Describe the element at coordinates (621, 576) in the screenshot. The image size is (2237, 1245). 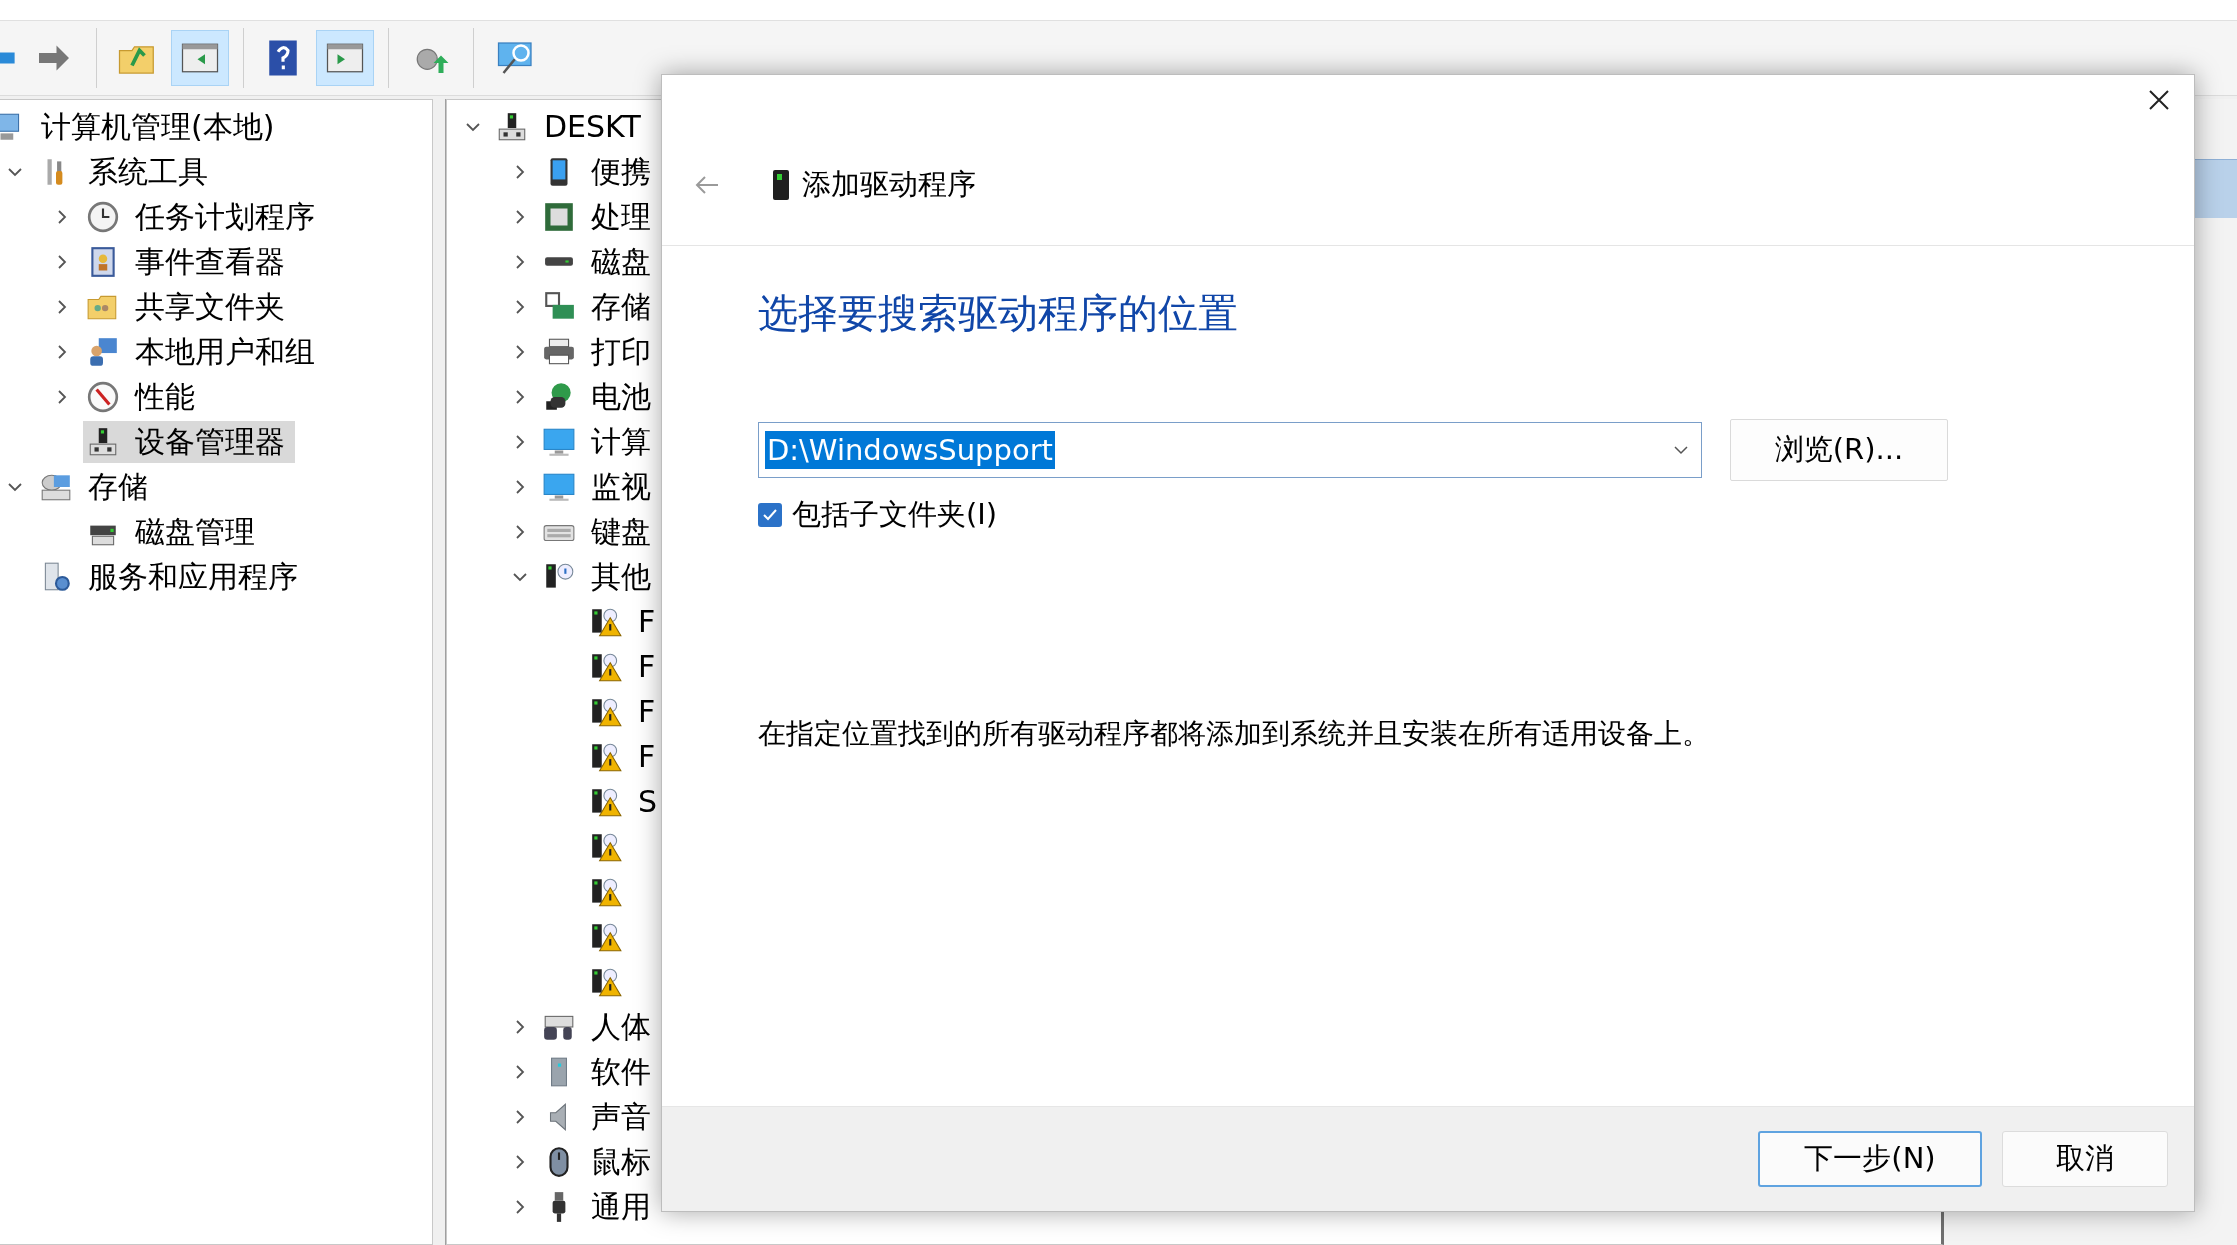
I see `tree-item: 其他` at that location.